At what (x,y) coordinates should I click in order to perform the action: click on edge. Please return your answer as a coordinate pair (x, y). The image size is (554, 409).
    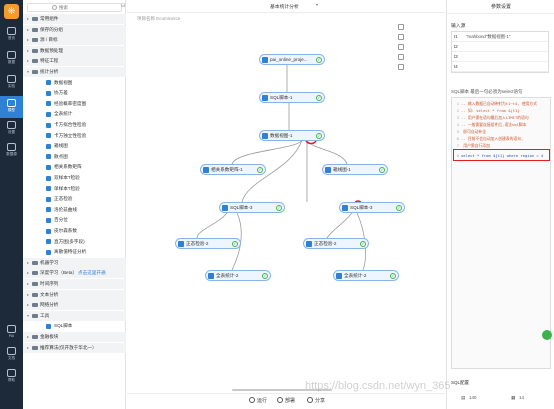
    Looking at the image, I should click on (267, 152).